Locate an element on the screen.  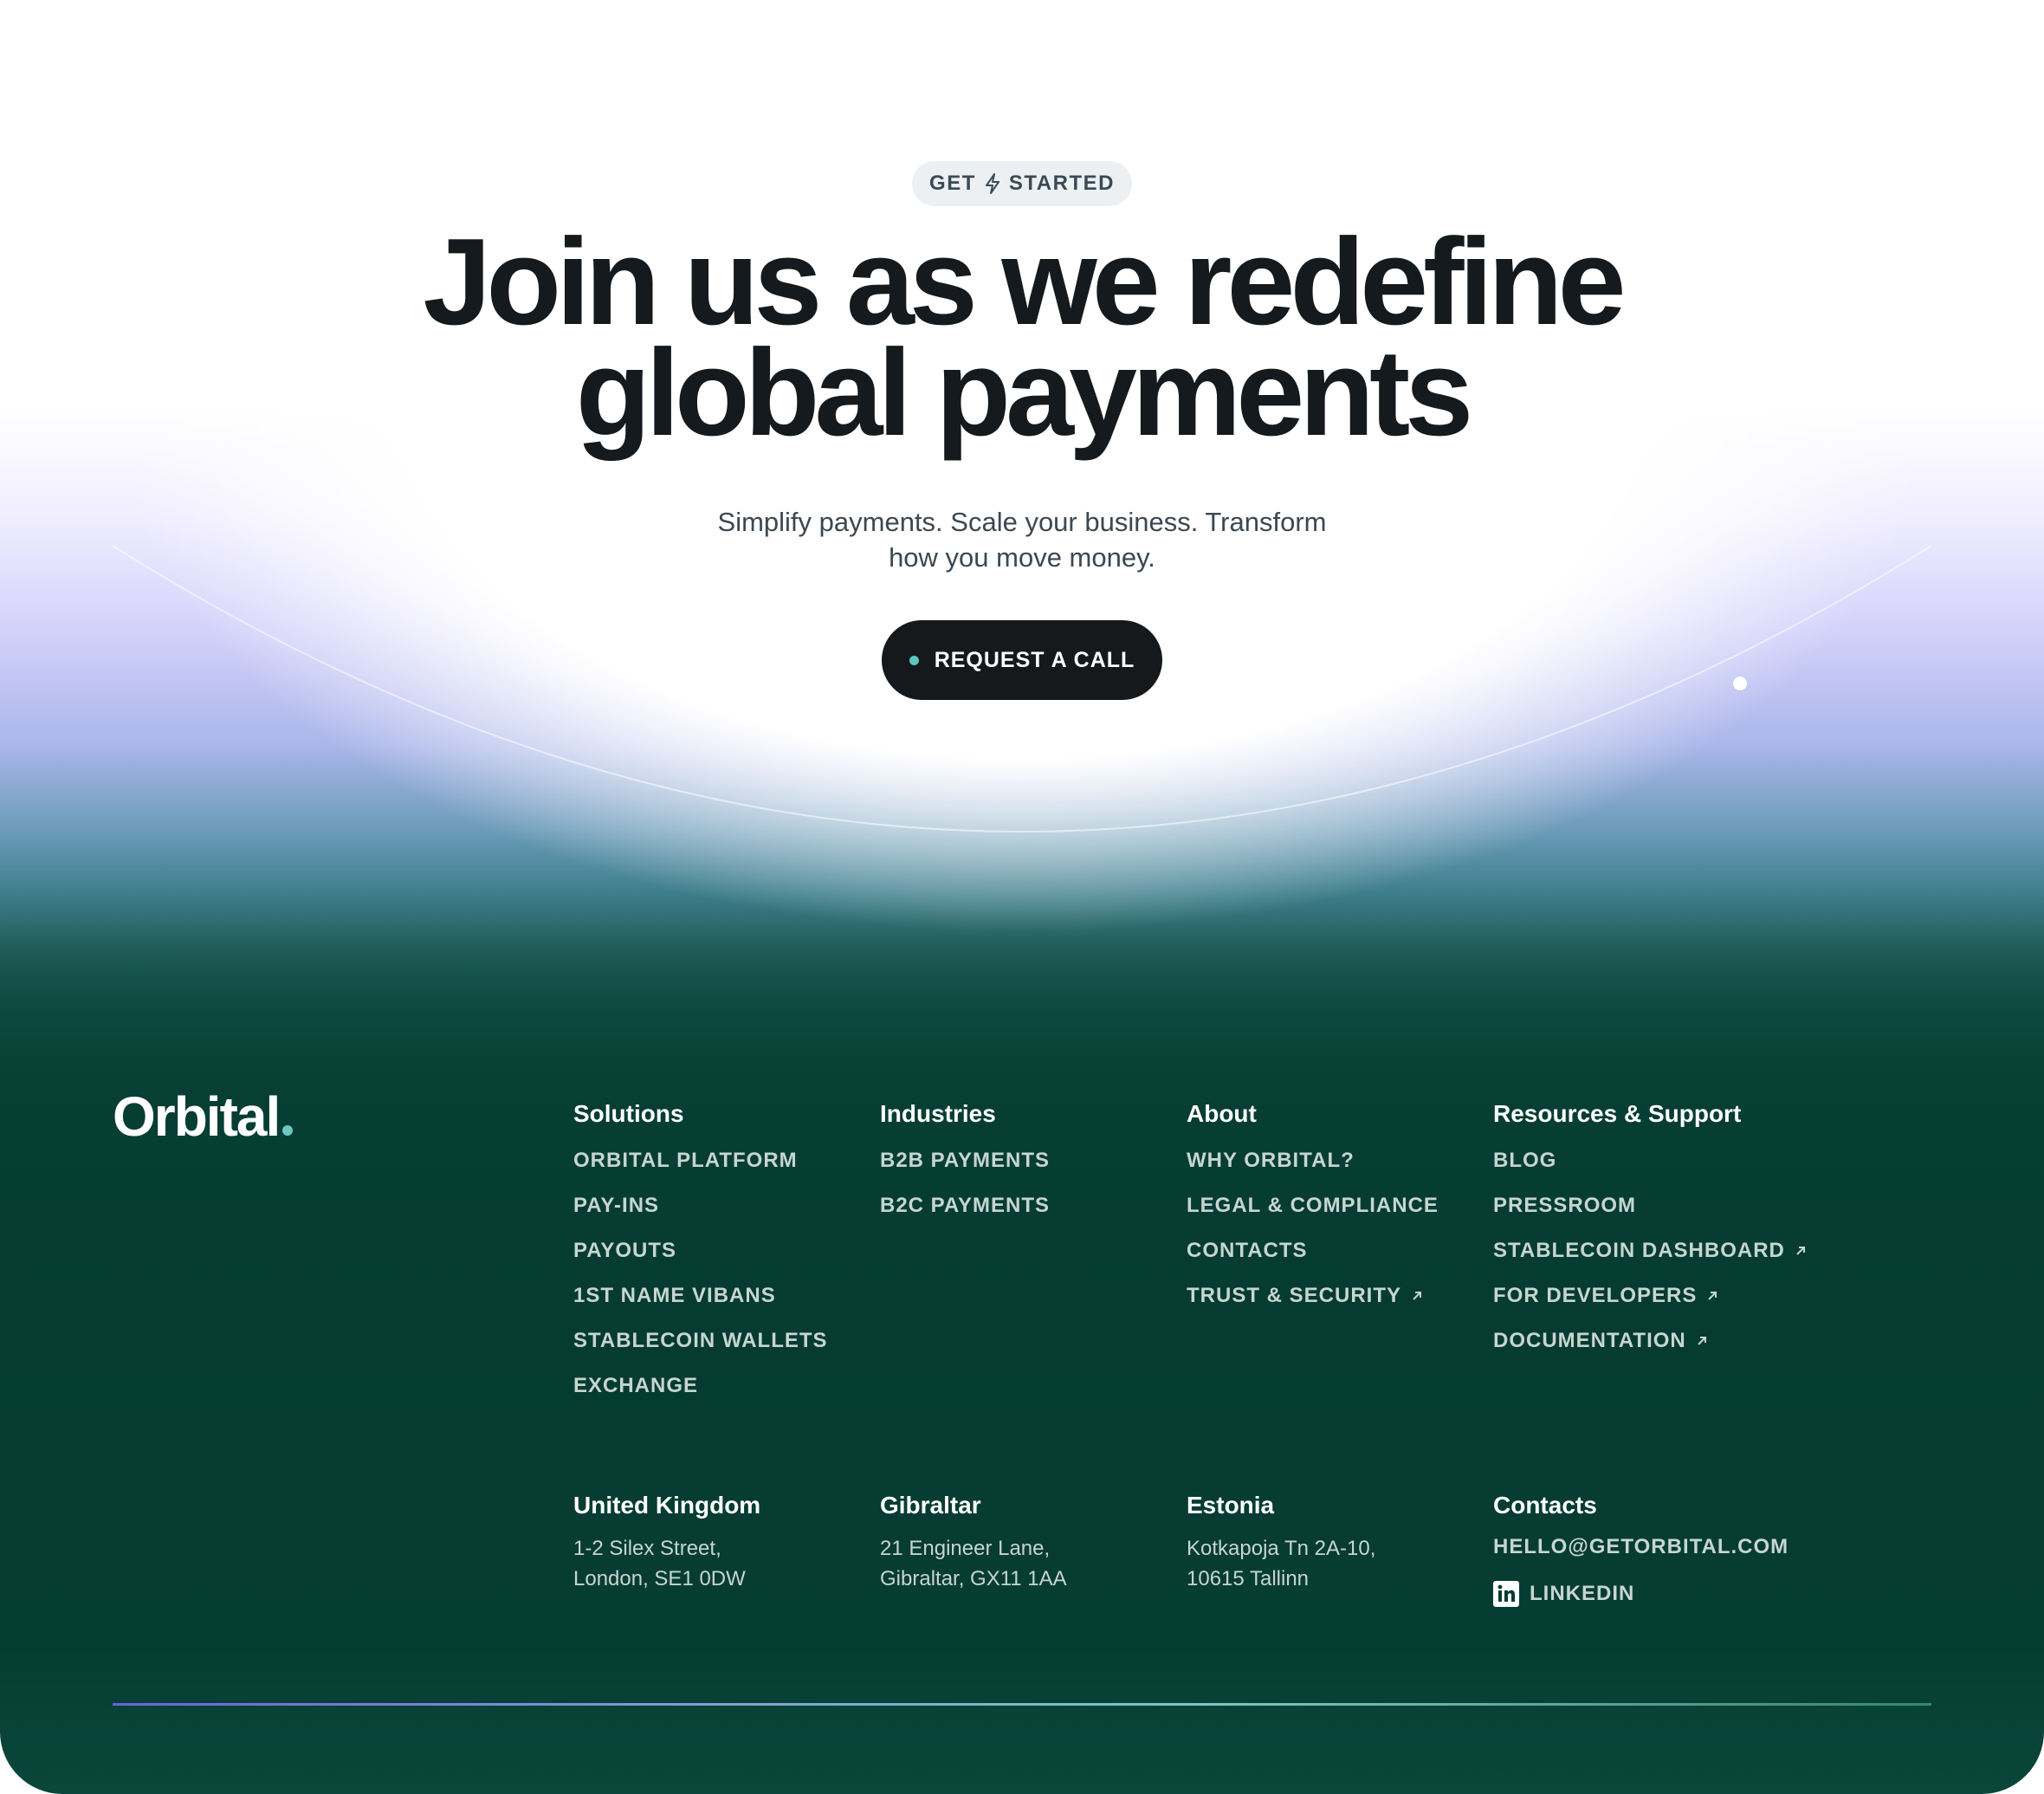
footer-link-stablecoin-dashboard: STABLECOIN DASHBOARD is located at coordinates (1719, 1251).